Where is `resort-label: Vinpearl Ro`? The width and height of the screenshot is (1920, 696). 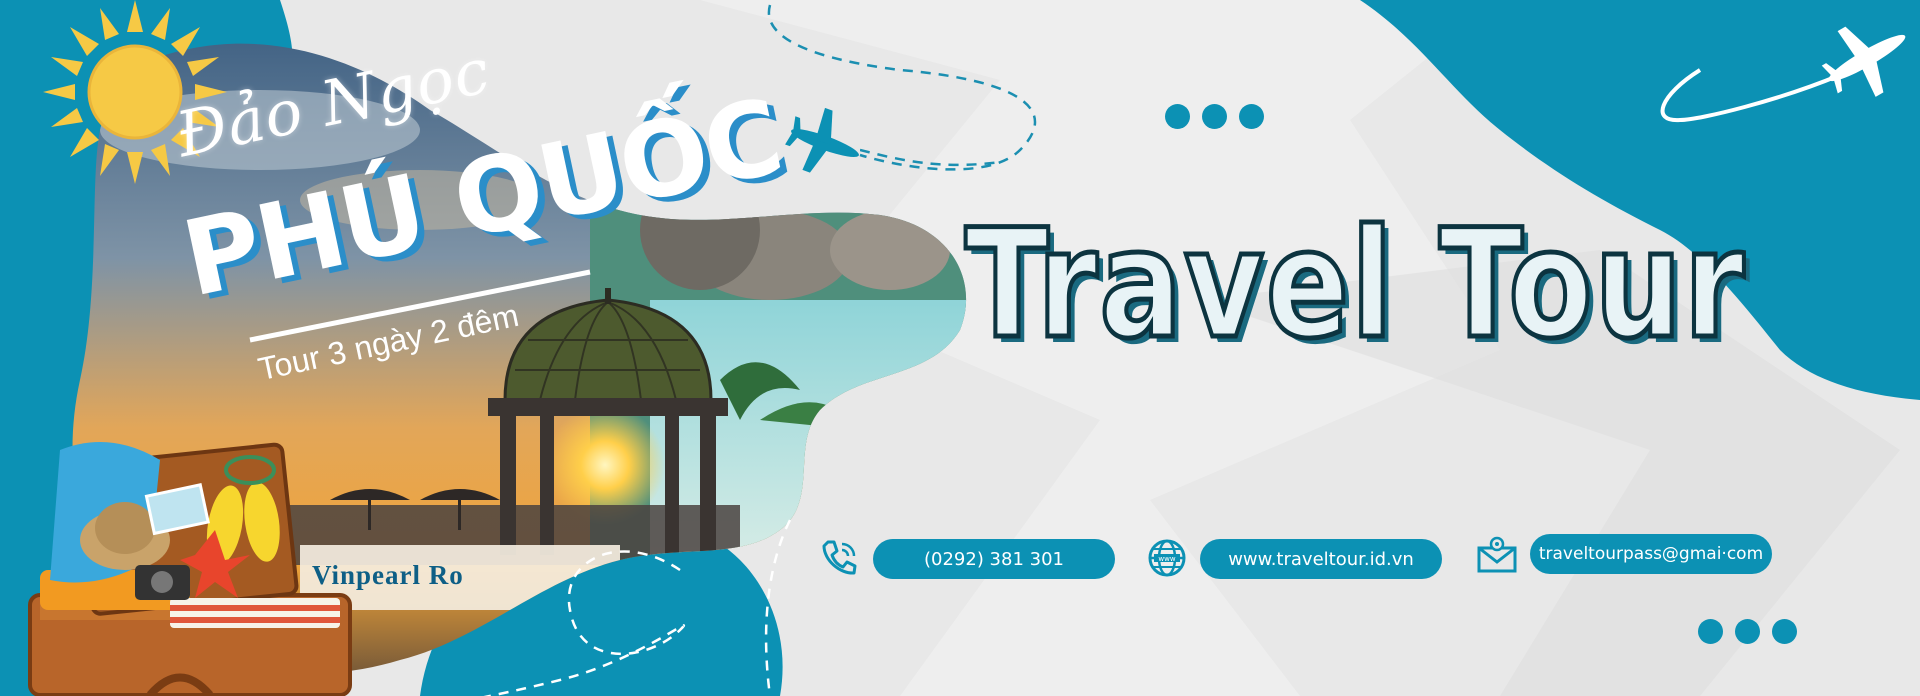
resort-label: Vinpearl Ro is located at coordinates (388, 575).